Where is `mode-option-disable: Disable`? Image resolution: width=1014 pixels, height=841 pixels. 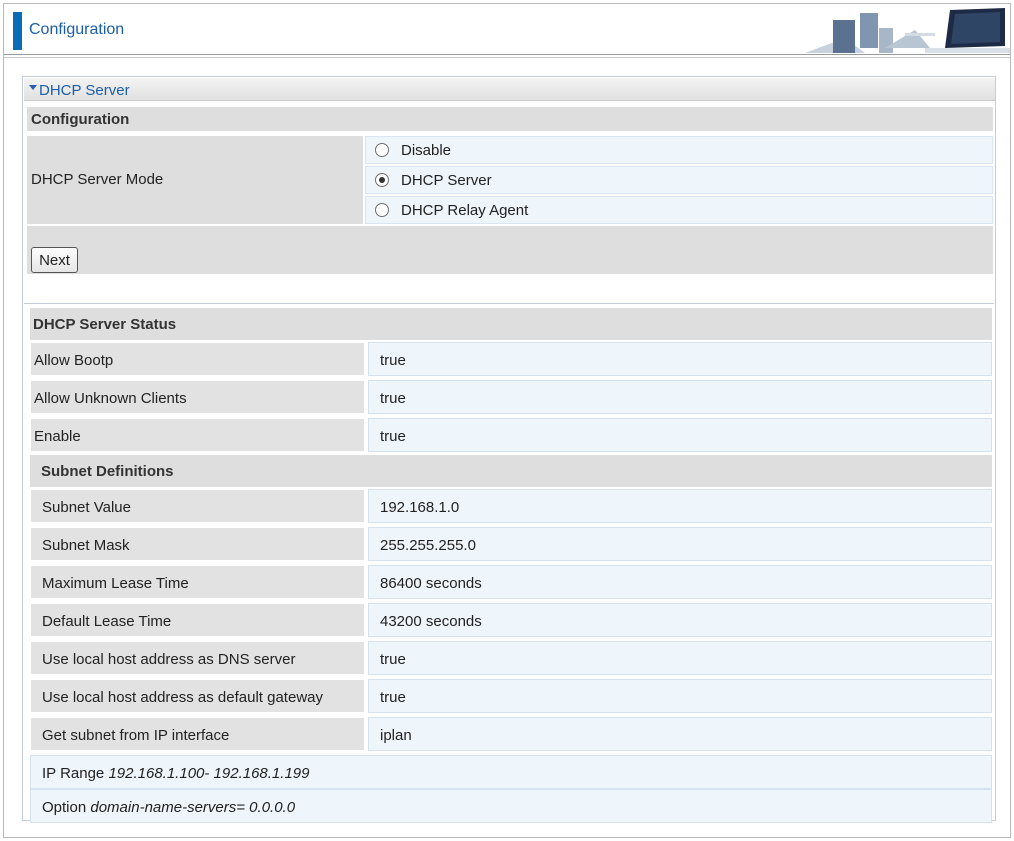
mode-option-disable: Disable is located at coordinates (679, 150).